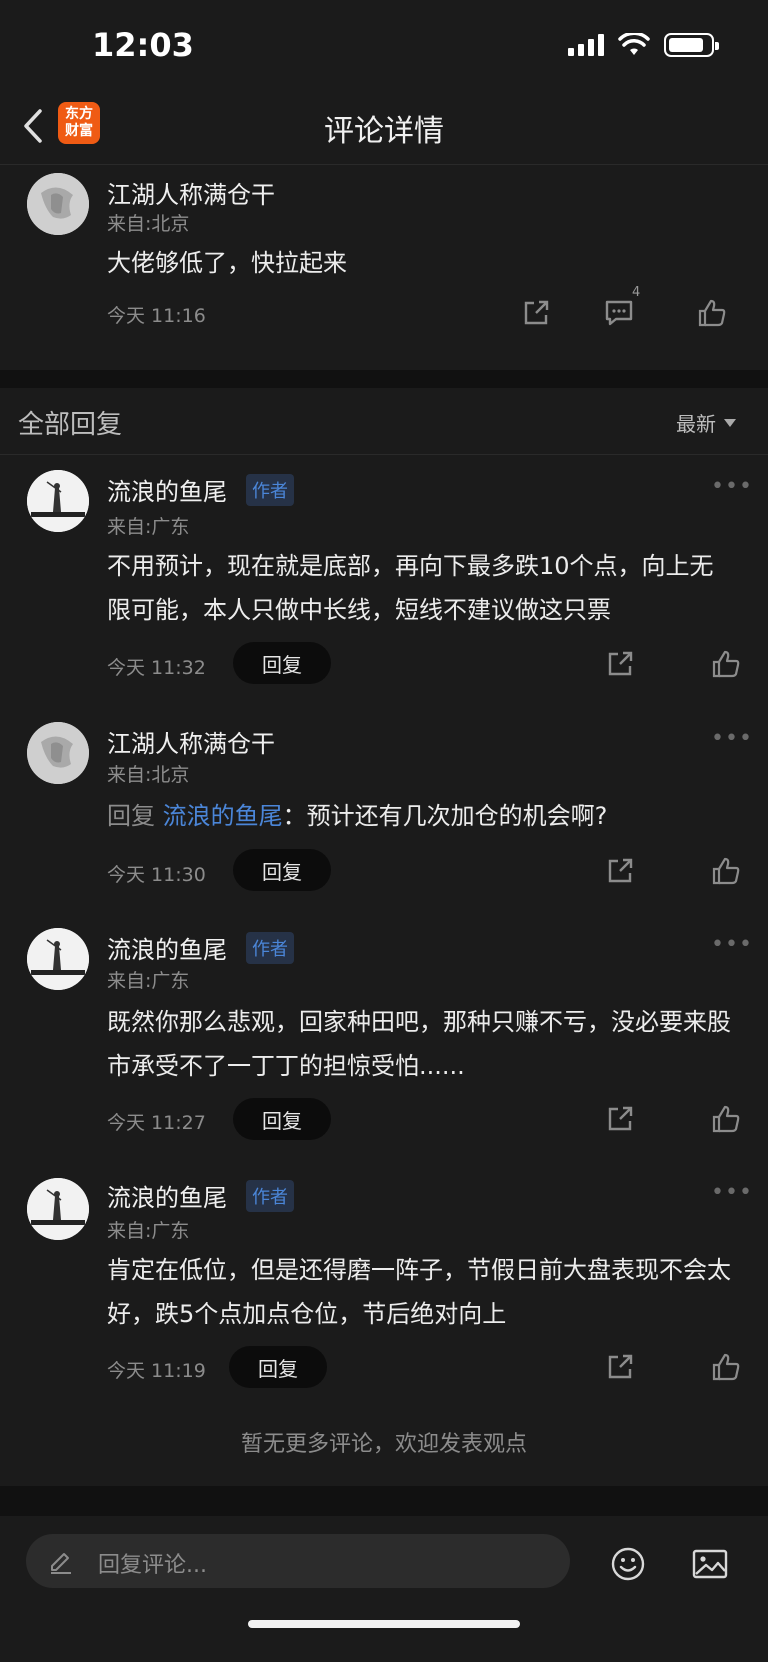 The image size is (768, 1662). Describe the element at coordinates (156, 1371) in the screenshot. I see `reply-time: 今天 11:19` at that location.